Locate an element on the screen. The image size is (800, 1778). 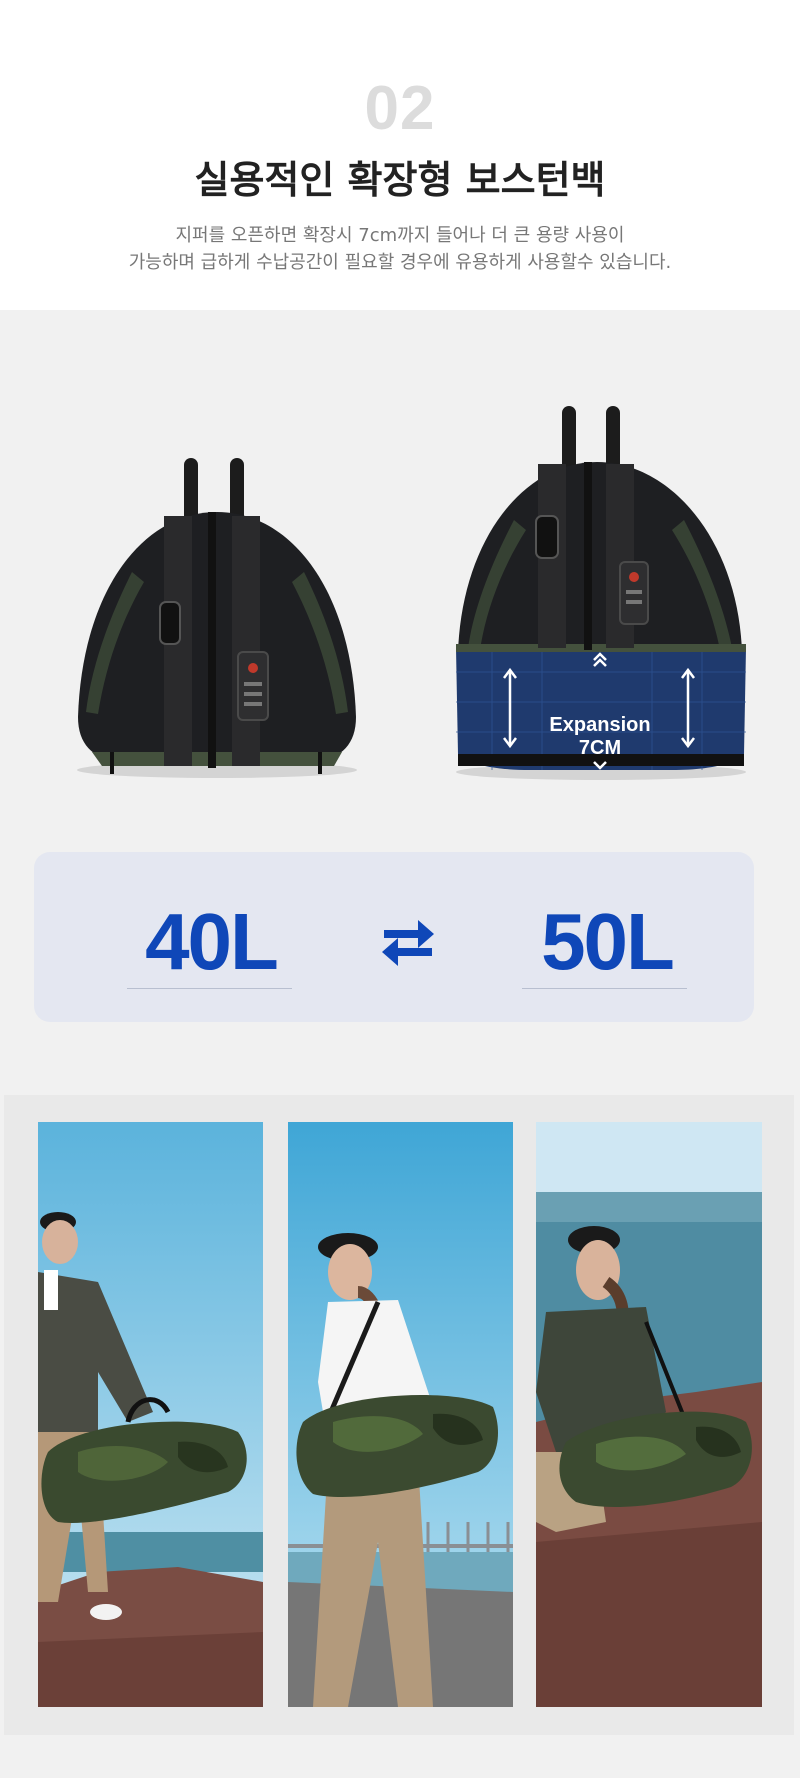
capacity-after: 50L is located at coordinates (608, 941).